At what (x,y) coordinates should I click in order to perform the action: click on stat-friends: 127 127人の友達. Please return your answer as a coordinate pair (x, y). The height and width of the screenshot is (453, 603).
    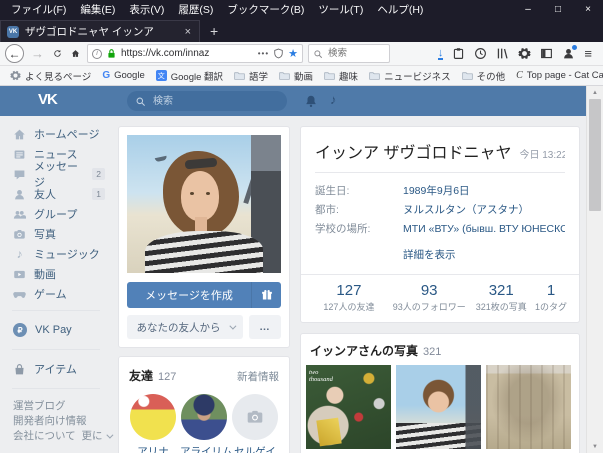
    Looking at the image, I should click on (349, 297).